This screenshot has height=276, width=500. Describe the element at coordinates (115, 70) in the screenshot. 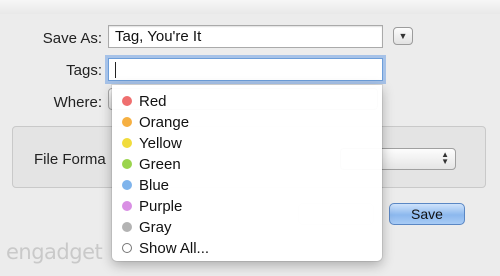

I see `text-caret` at that location.